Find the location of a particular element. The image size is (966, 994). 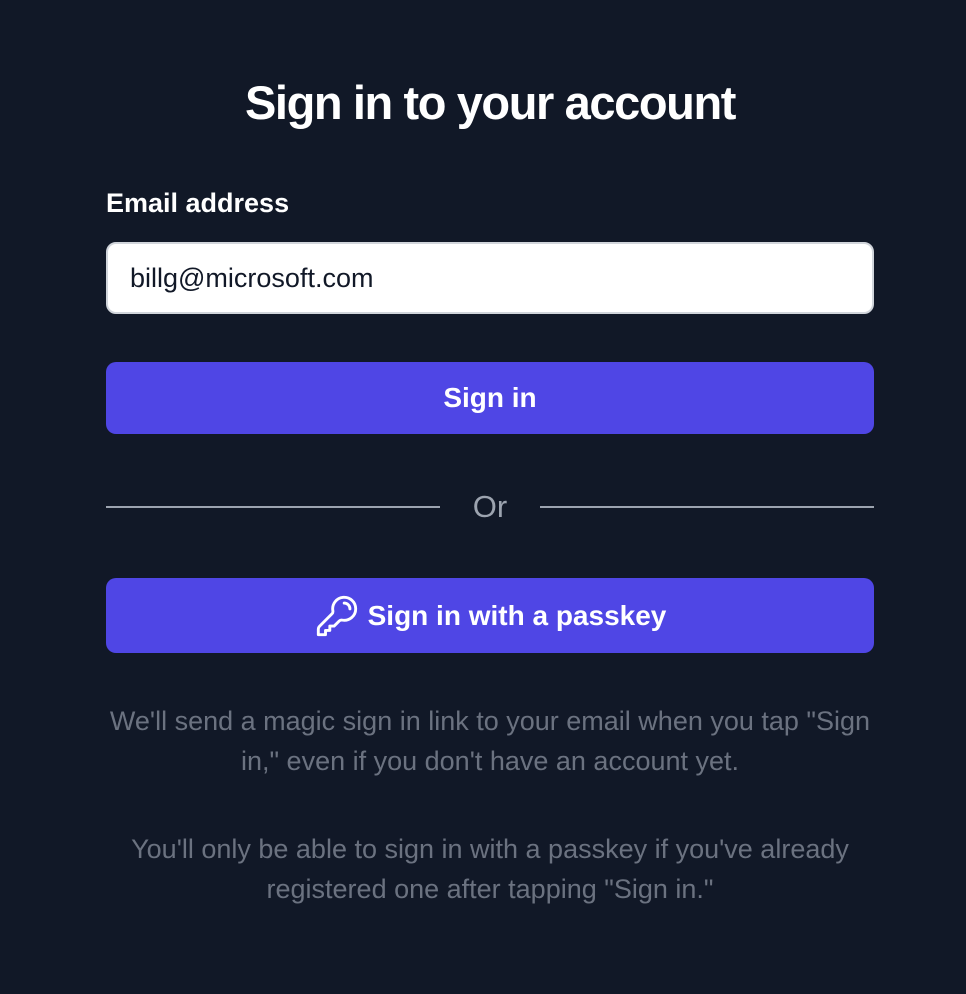

sign-in-button-label: Sign in is located at coordinates (490, 397).